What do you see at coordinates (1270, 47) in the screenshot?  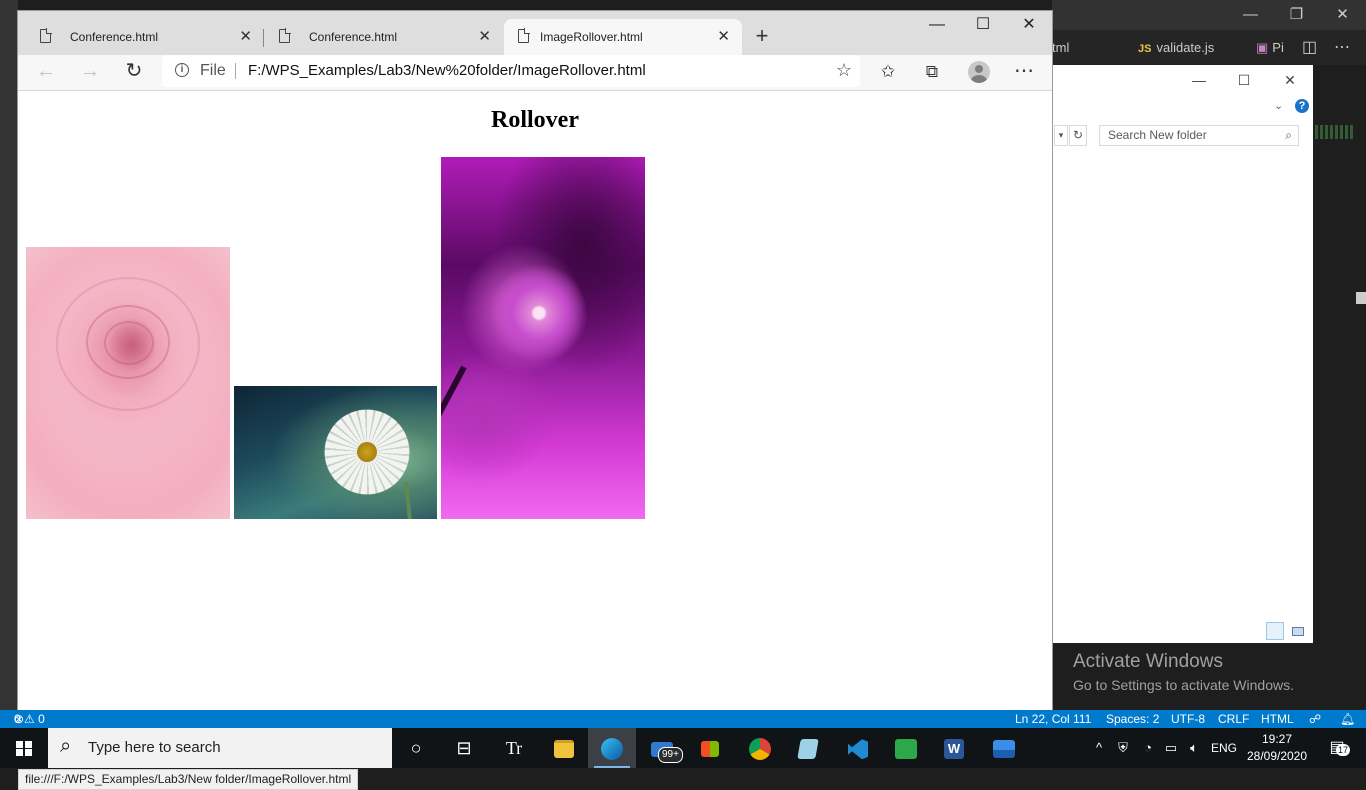 I see `vscode-tab-preview: ▣ Pi` at bounding box center [1270, 47].